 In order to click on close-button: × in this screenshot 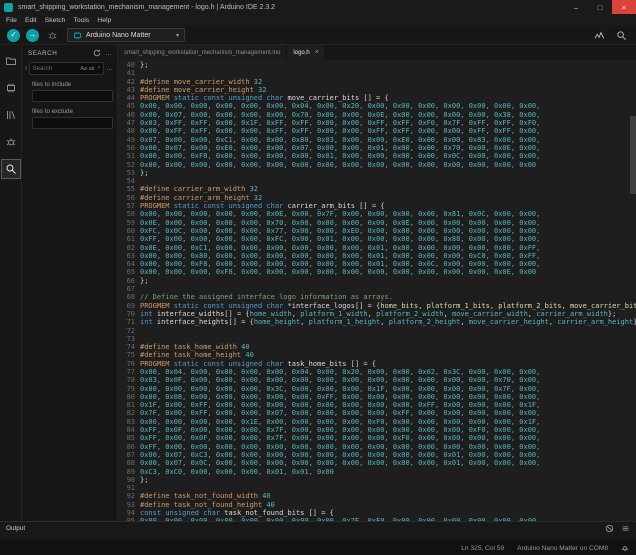, I will do `click(624, 7)`.